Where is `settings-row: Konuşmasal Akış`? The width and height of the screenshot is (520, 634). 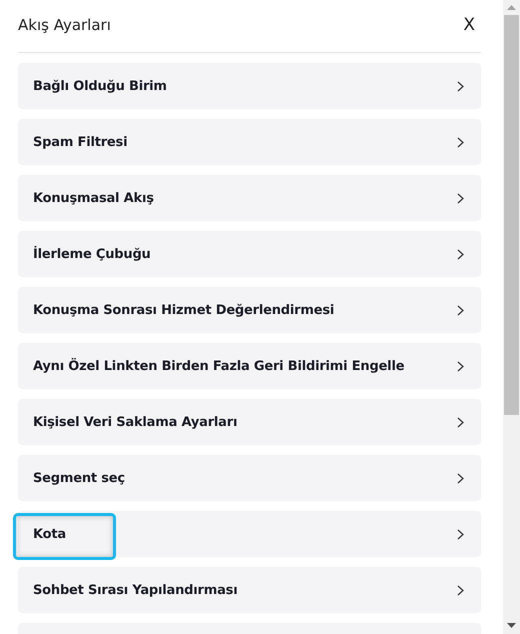 settings-row: Konuşmasal Akış is located at coordinates (249, 198).